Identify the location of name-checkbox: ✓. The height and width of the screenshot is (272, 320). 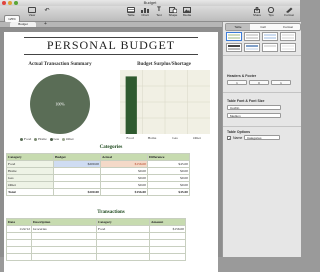
(229, 138).